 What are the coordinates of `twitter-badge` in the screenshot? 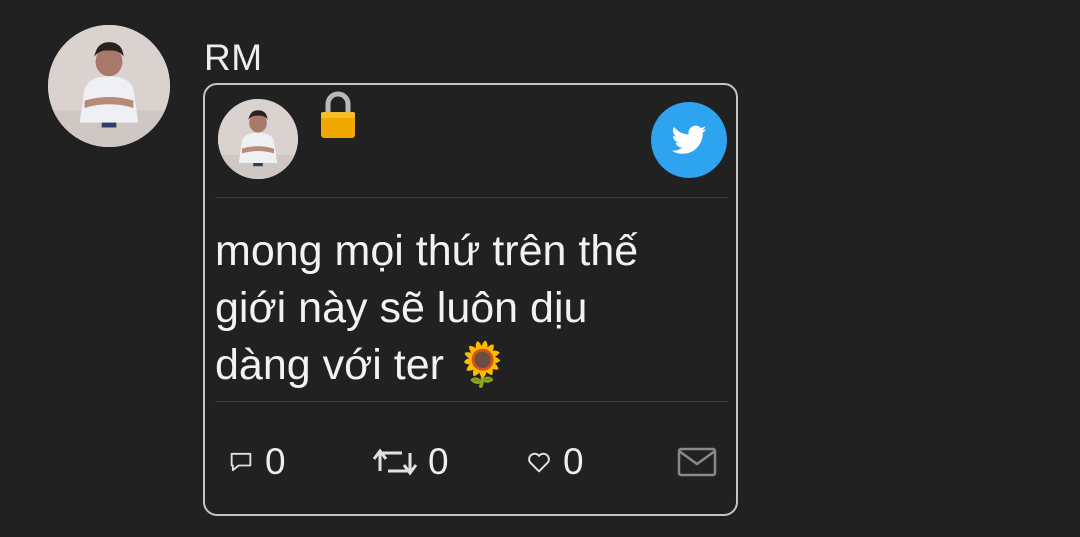 It's located at (689, 140).